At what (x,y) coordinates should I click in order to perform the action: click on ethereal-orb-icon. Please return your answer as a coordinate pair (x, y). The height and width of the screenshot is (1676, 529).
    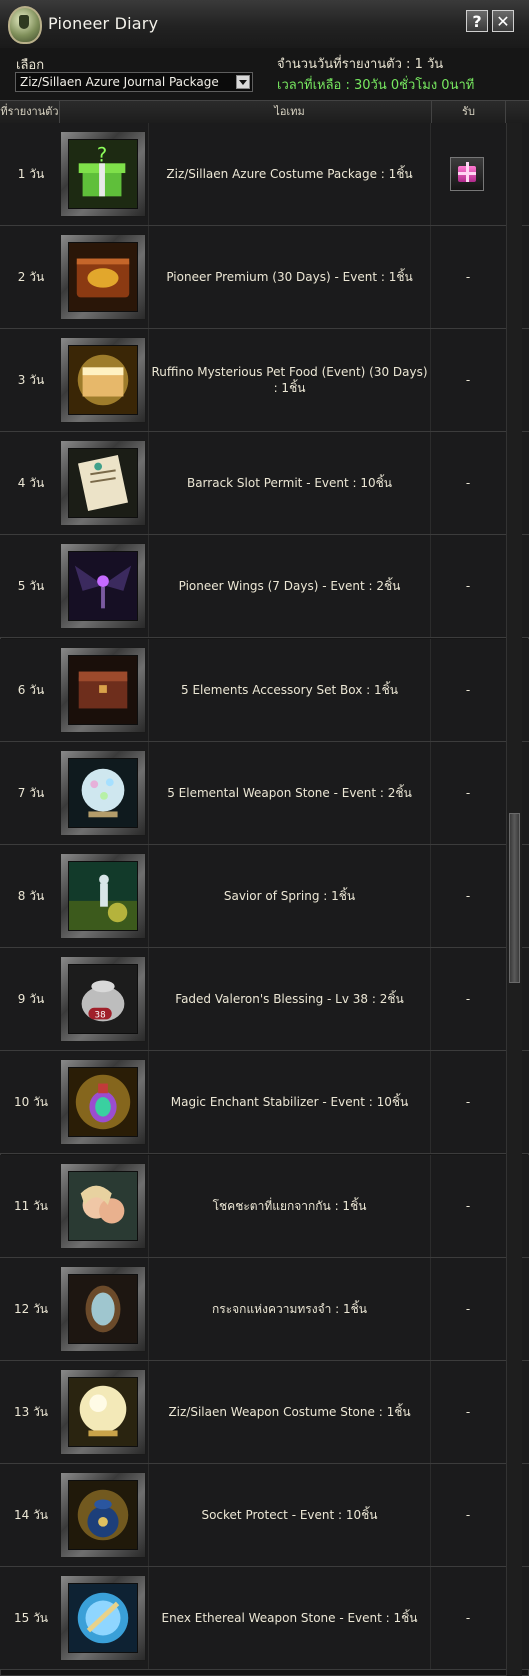
    Looking at the image, I should click on (103, 1618).